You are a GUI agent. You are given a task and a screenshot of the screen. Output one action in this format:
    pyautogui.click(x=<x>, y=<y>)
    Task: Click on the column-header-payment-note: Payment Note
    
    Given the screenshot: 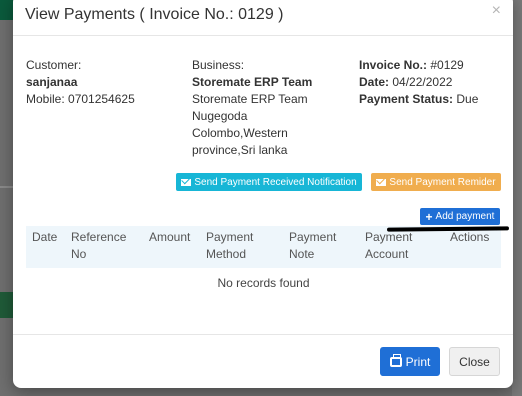 What is the action you would take?
    pyautogui.click(x=321, y=248)
    